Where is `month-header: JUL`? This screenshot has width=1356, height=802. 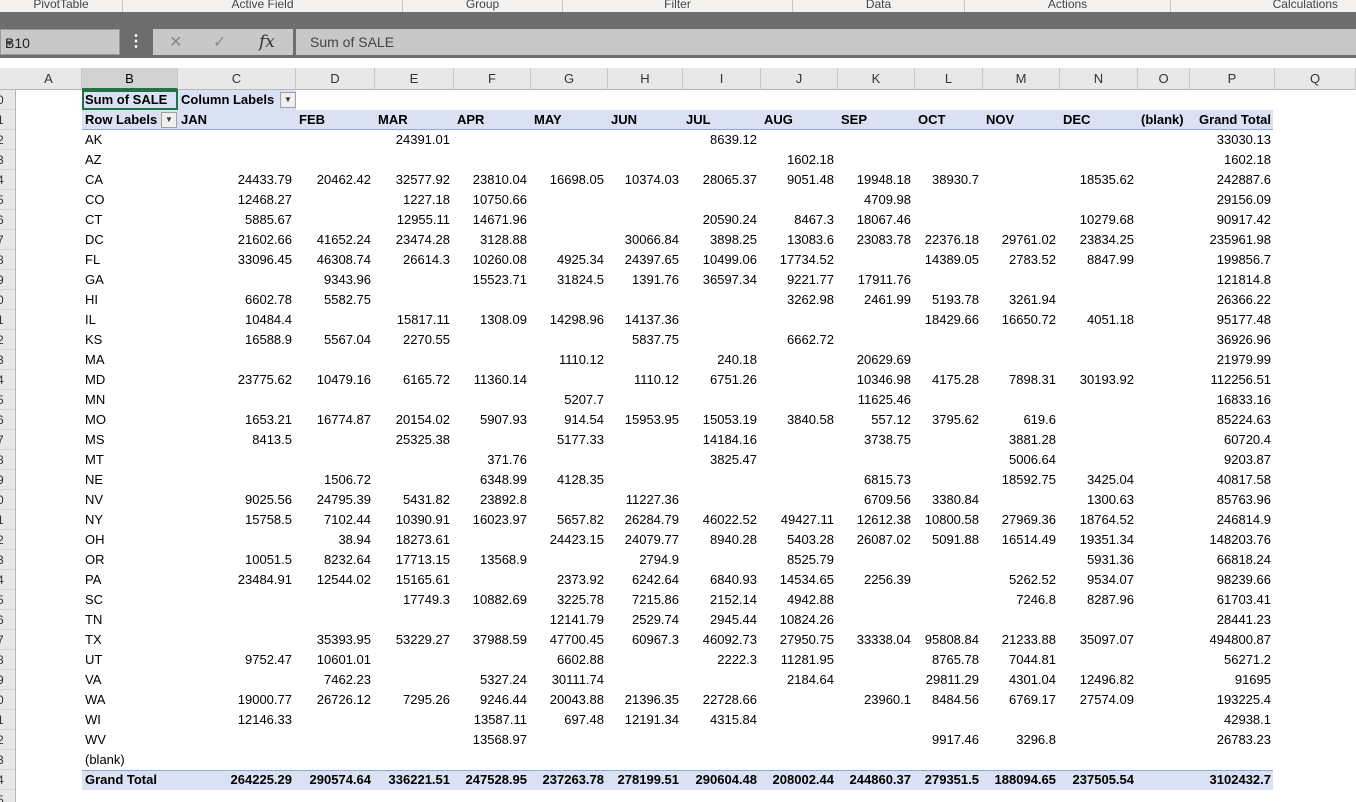
month-header: JUL is located at coordinates (722, 120).